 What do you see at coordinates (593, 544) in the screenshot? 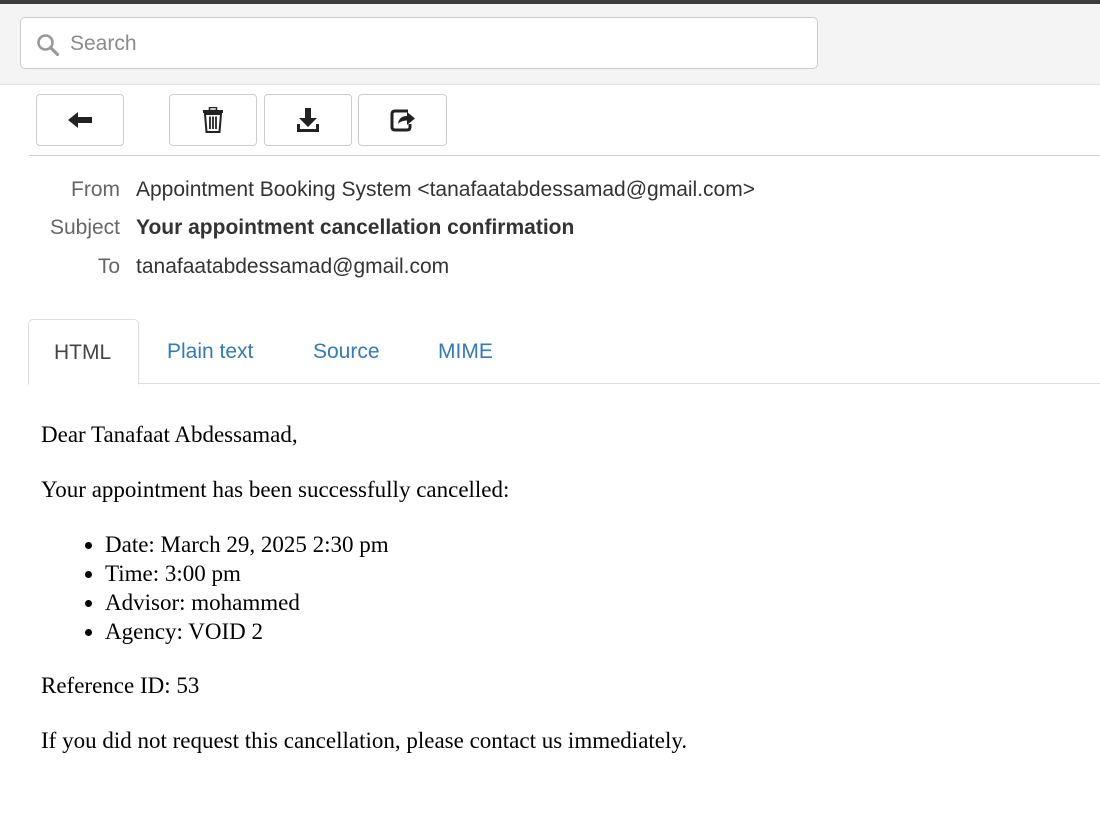
I see `detail-date: Date: March 29, 2025 2:30 pm` at bounding box center [593, 544].